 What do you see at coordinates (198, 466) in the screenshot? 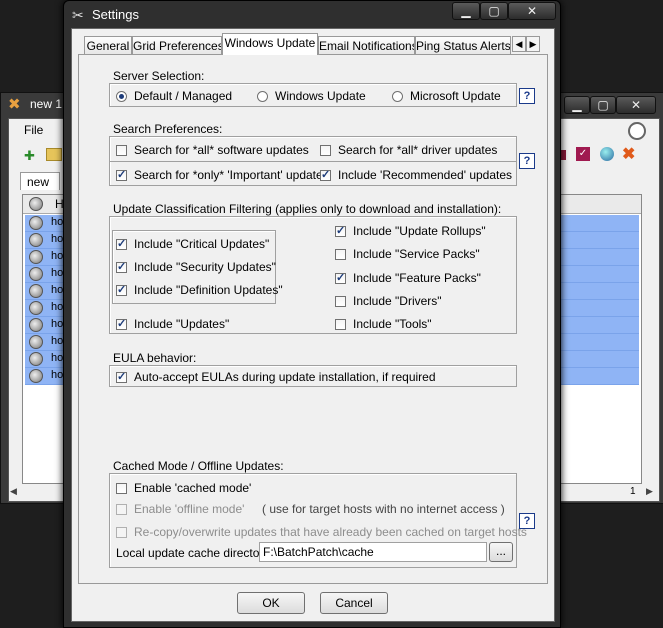
I see `cached-mode-label: Cached Mode / Offline Updates:` at bounding box center [198, 466].